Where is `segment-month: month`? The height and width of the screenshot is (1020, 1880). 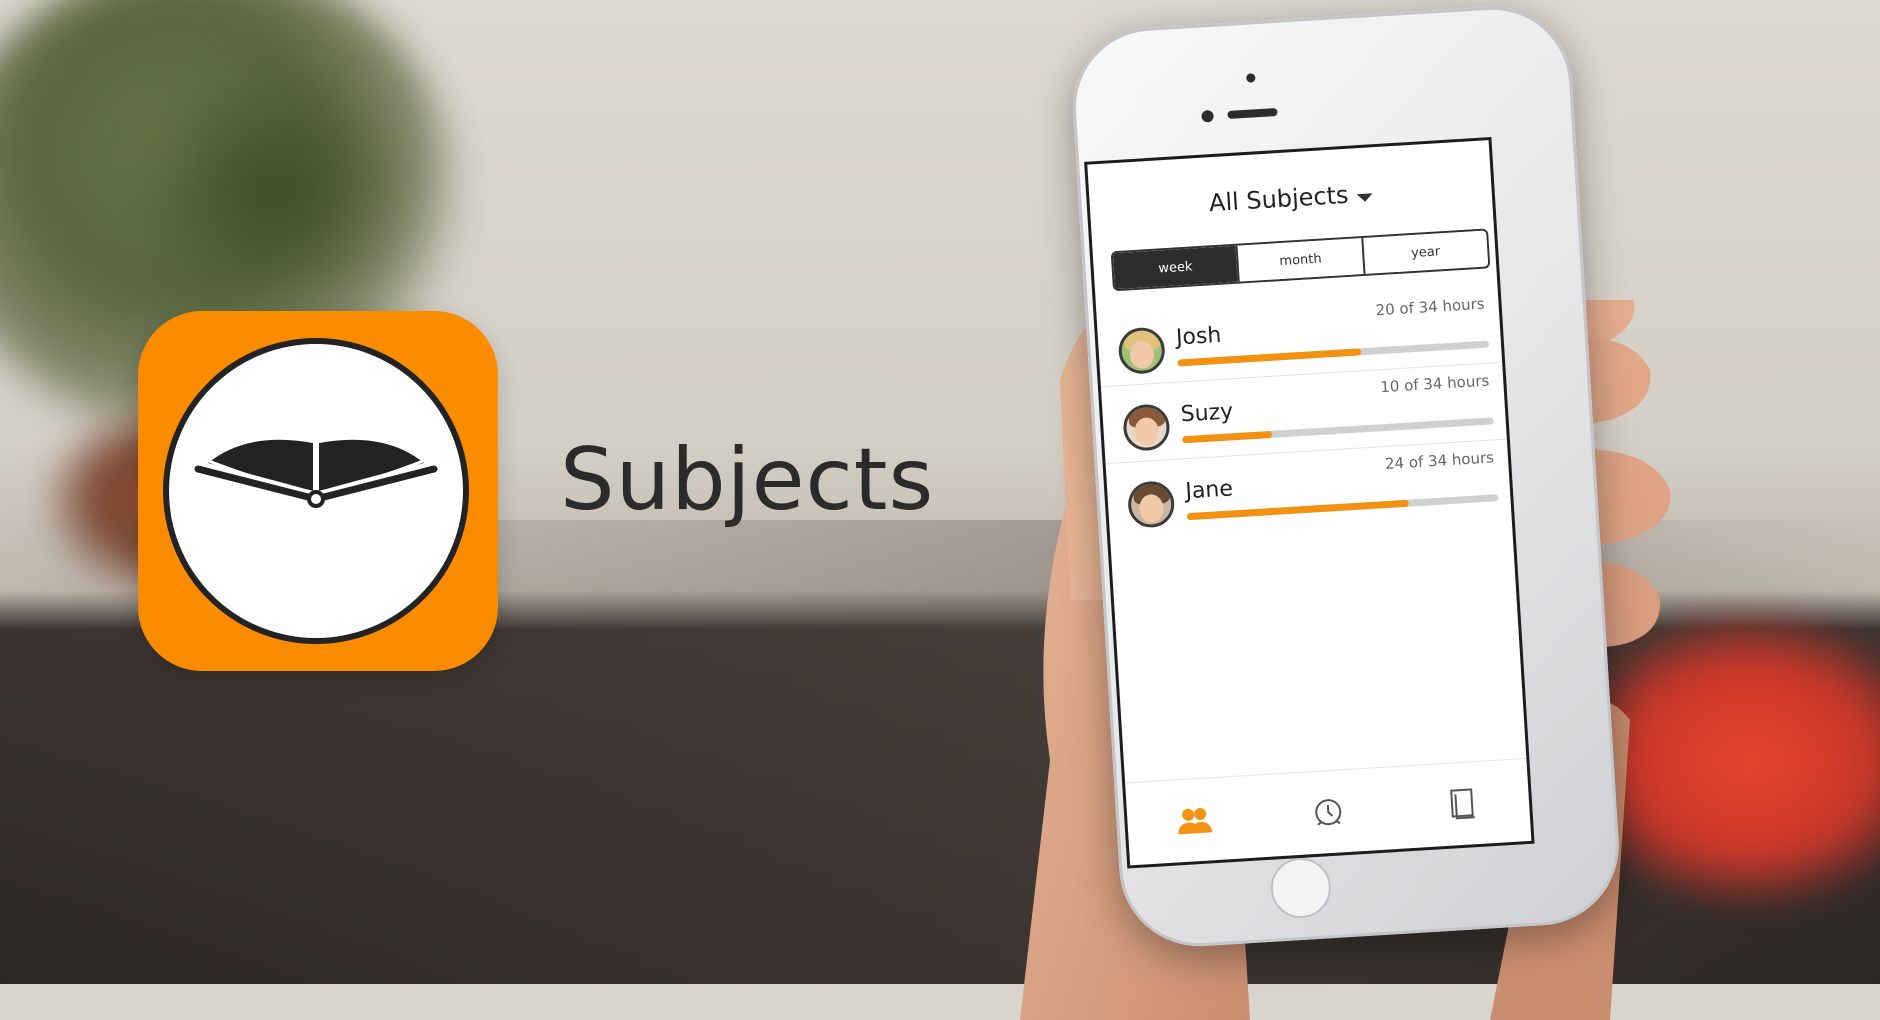 segment-month: month is located at coordinates (1299, 260).